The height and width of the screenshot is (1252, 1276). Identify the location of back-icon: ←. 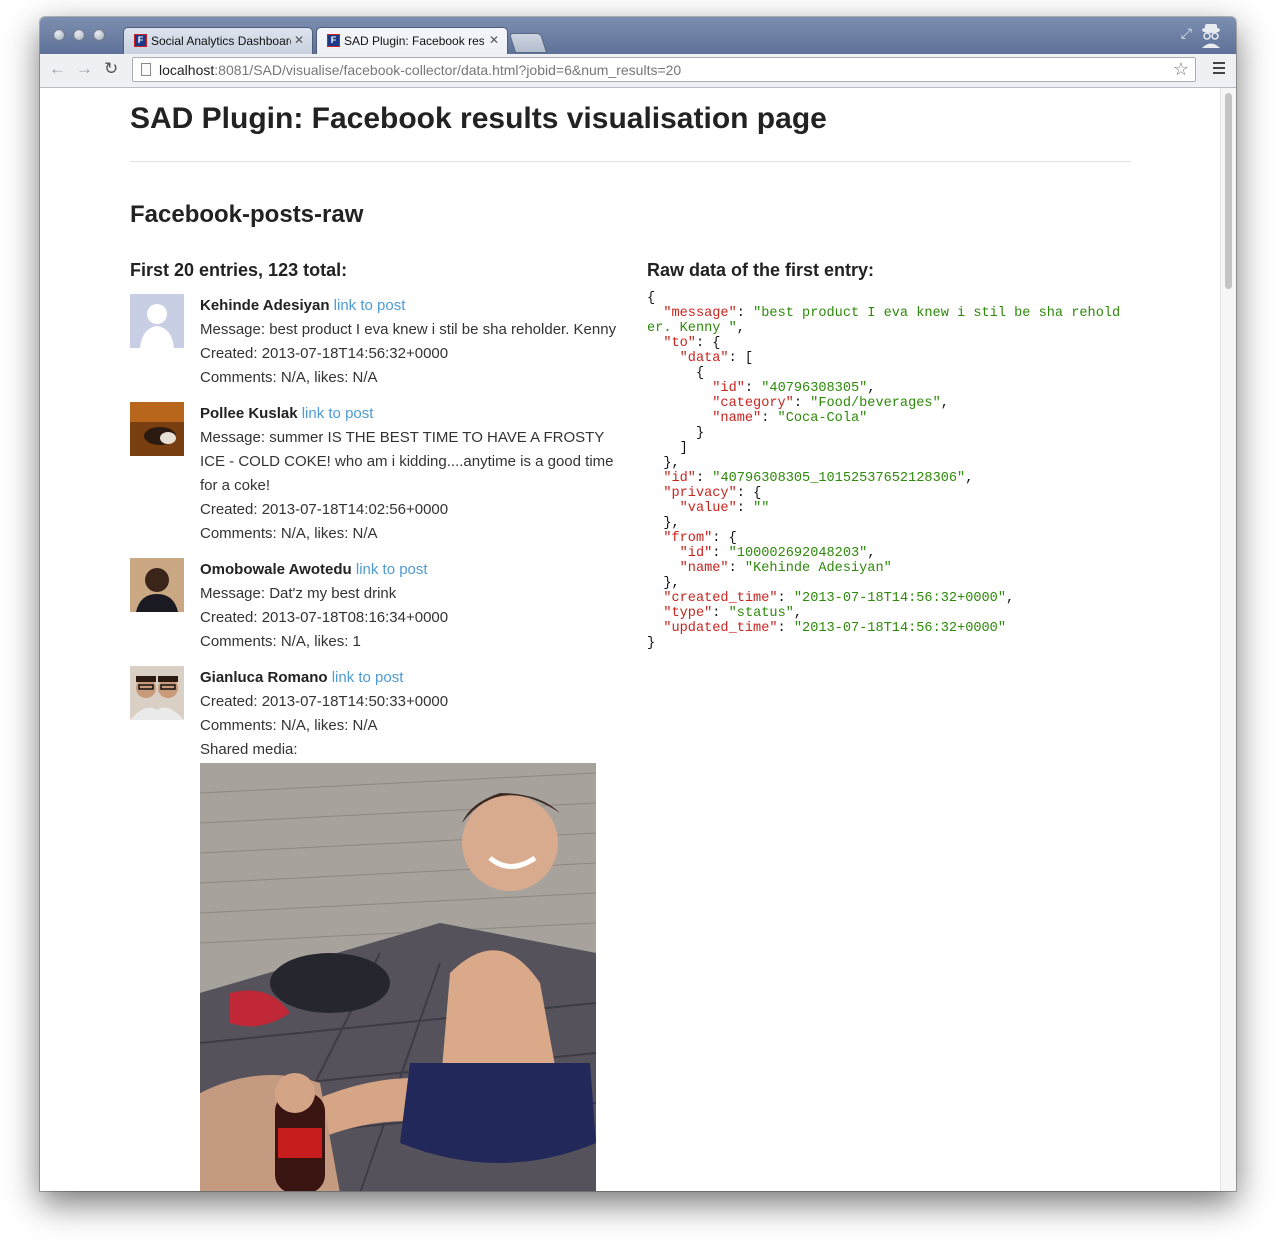
(57, 69).